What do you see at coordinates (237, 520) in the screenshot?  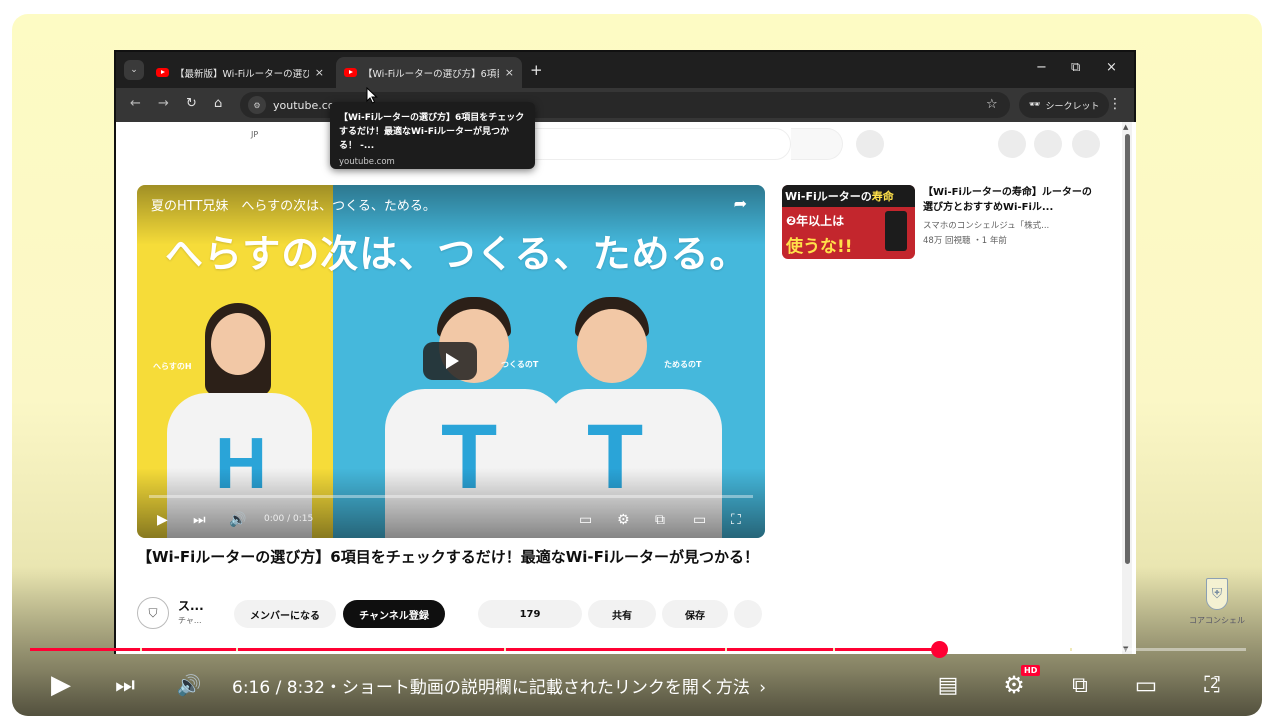 I see `volume-icon: 🔊` at bounding box center [237, 520].